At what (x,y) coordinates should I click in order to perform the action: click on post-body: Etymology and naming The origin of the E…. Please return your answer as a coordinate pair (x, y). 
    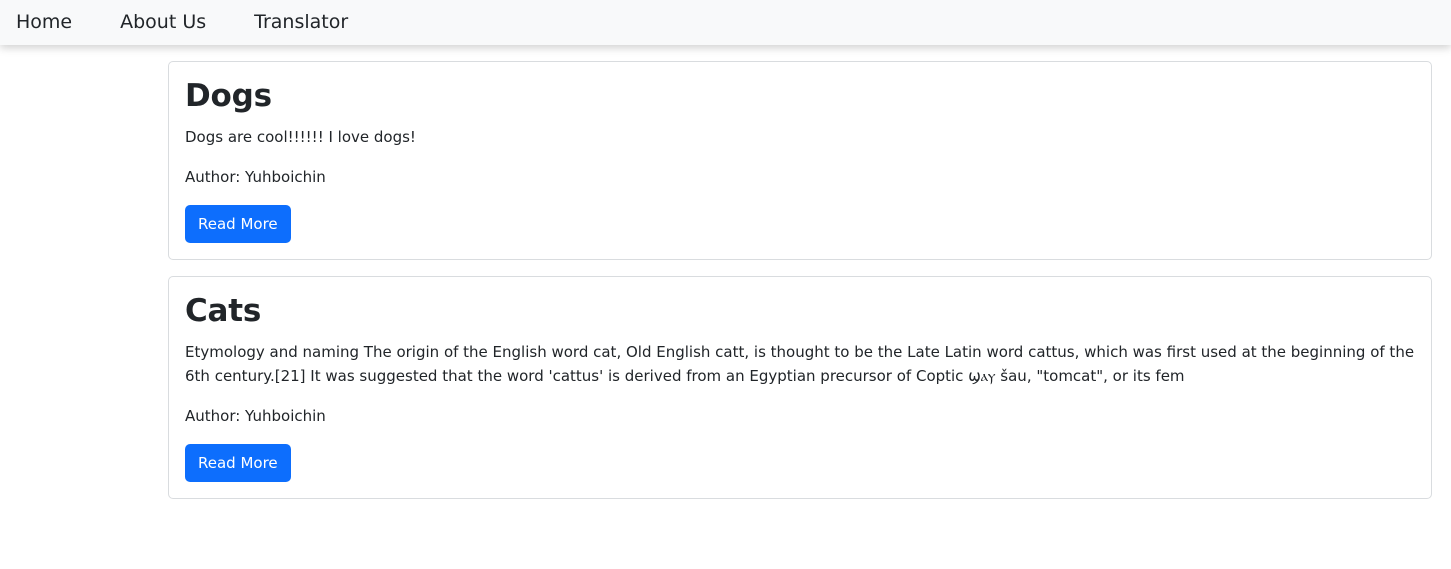
    Looking at the image, I should click on (800, 364).